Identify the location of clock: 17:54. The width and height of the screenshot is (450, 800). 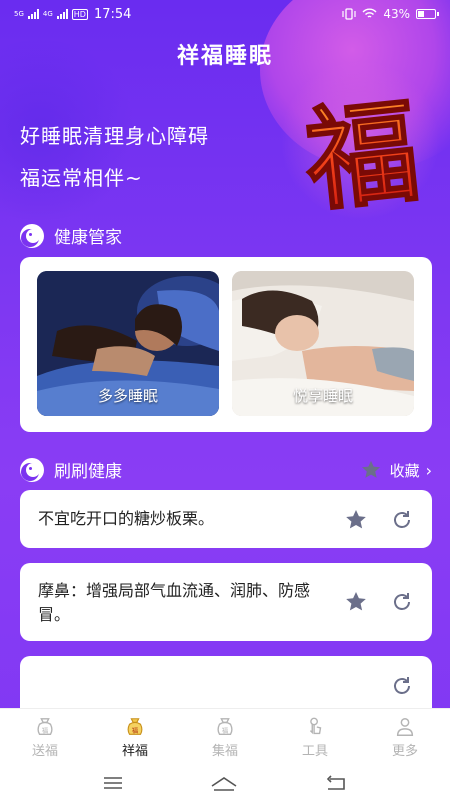
(112, 14).